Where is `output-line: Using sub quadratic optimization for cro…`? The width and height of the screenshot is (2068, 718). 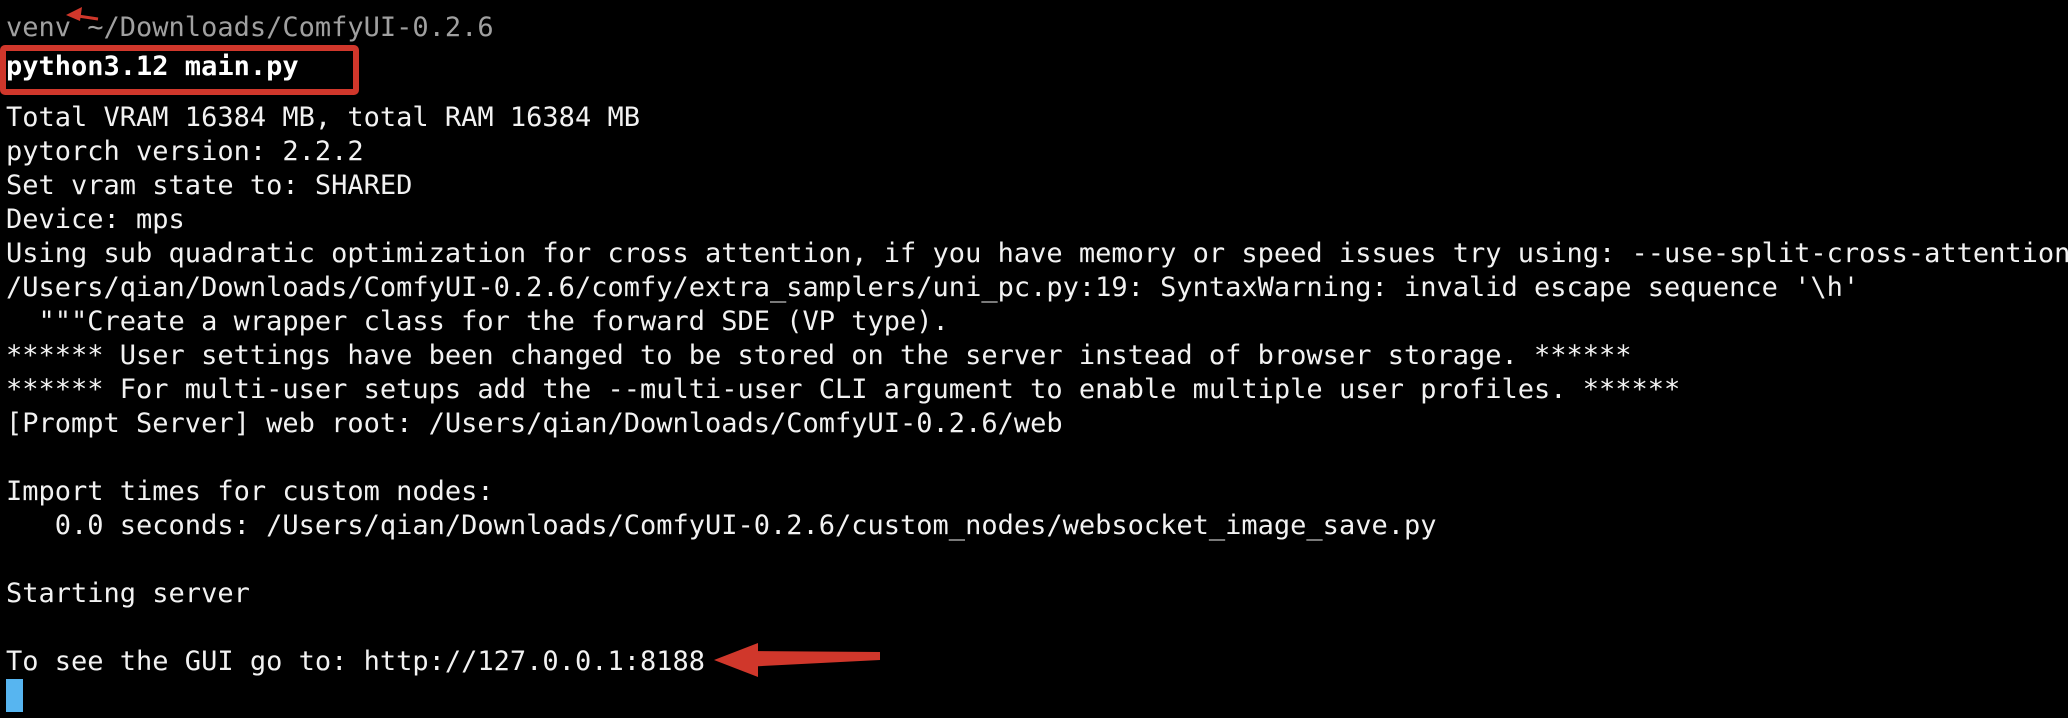
output-line: Using sub quadratic optimization for cro… is located at coordinates (1037, 253).